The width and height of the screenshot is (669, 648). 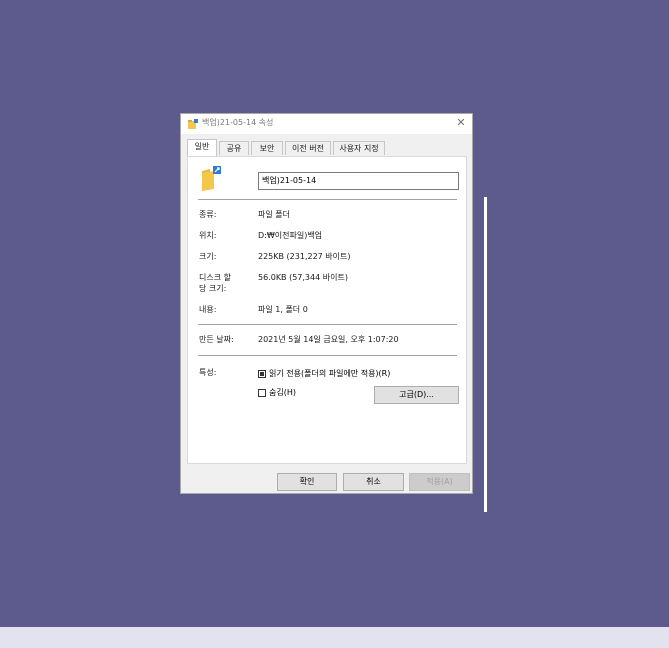 I want to click on contents-label: 내용:, so click(x=208, y=309).